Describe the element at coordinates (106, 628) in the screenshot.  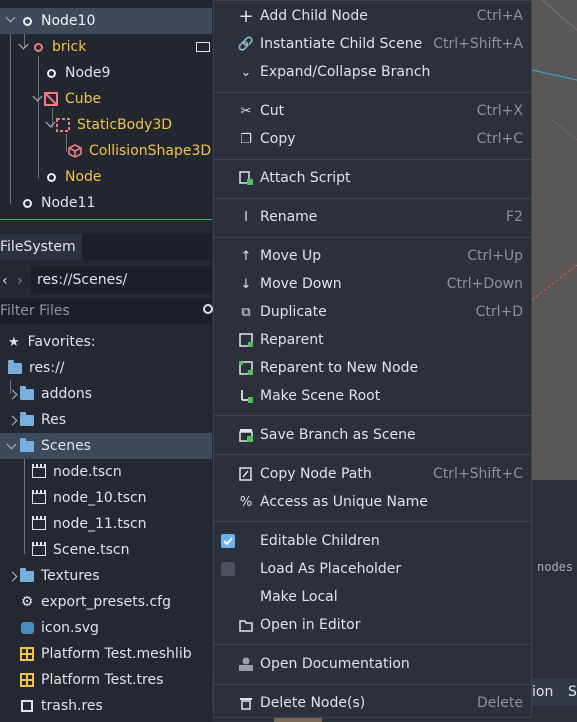
I see `fs-item-icon-svg: icon.svg` at that location.